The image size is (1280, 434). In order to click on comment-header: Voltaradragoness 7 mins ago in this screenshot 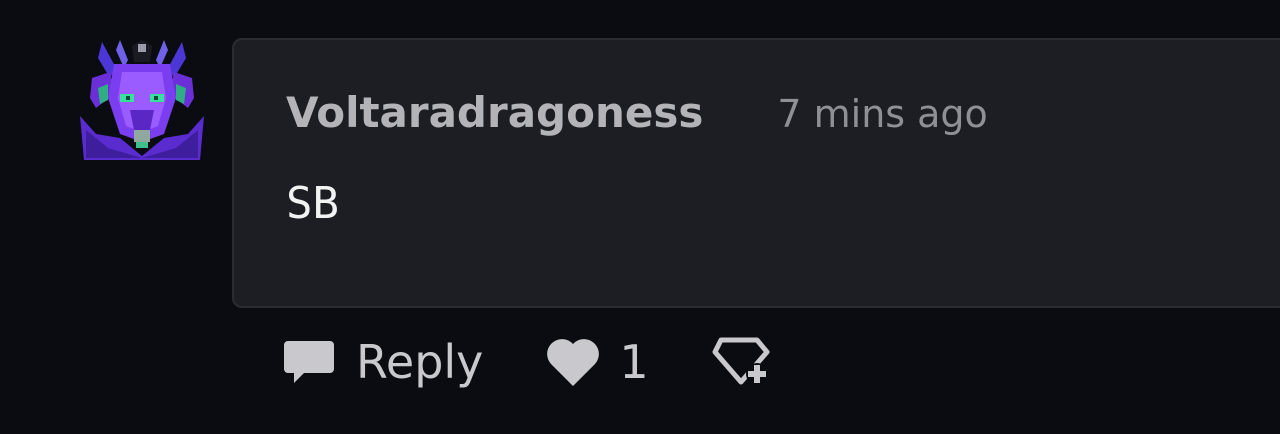, I will do `click(637, 112)`.